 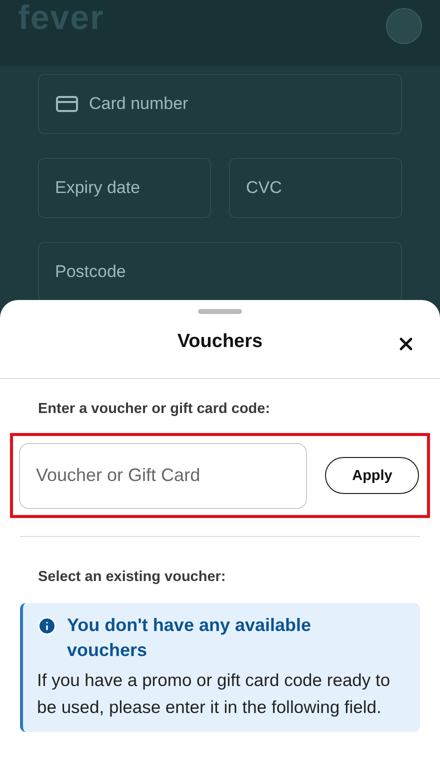 What do you see at coordinates (220, 104) in the screenshot?
I see `card-number-field: Card number` at bounding box center [220, 104].